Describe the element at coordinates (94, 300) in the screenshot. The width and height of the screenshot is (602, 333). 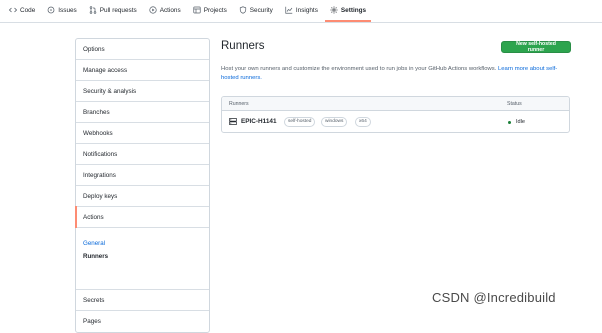
I see `sidebar-item-label: Secrets` at that location.